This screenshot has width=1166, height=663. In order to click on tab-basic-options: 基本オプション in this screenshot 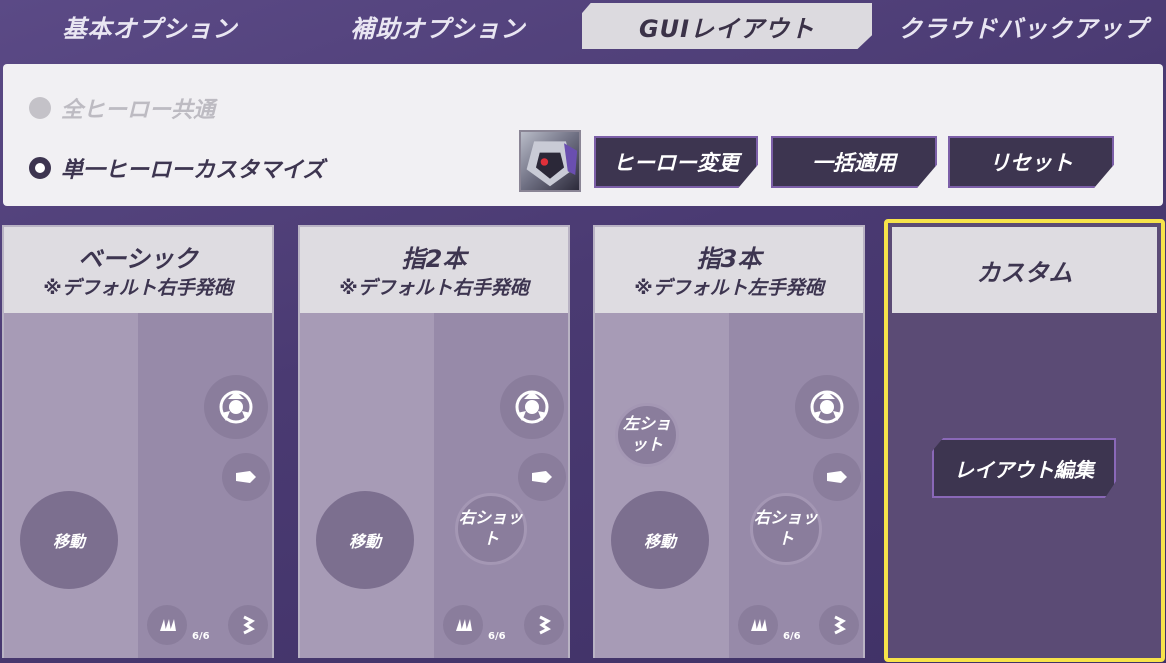, I will do `click(150, 26)`.